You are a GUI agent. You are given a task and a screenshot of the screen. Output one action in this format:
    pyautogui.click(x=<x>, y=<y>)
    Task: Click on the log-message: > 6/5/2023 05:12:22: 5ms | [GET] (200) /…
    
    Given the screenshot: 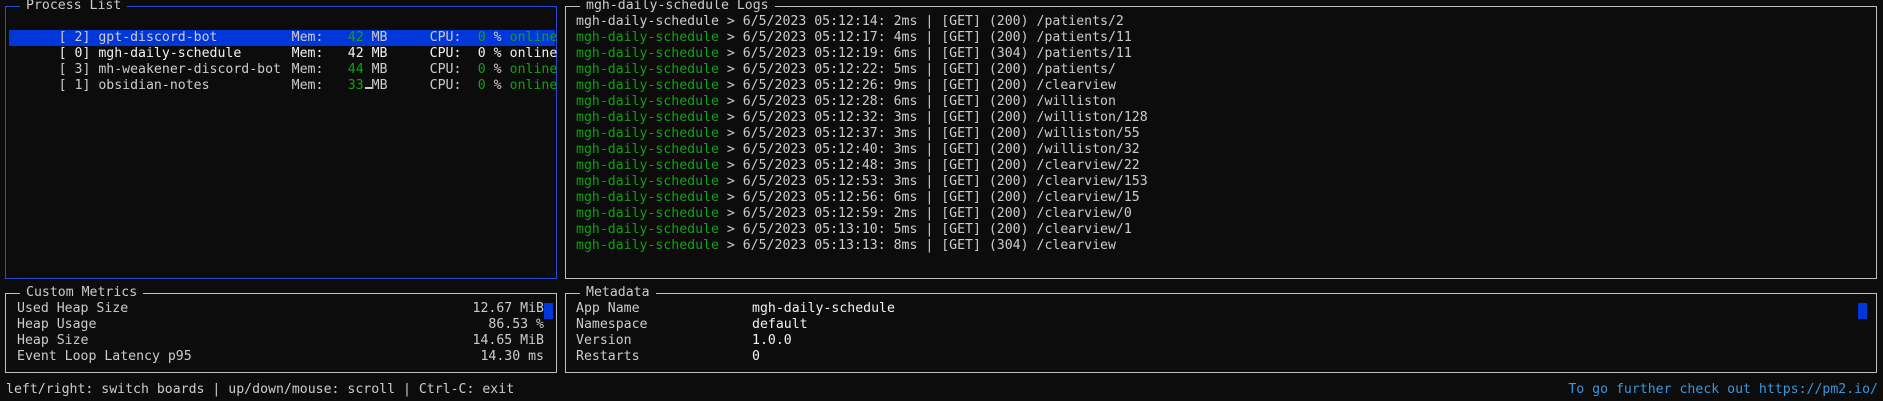 What is the action you would take?
    pyautogui.click(x=917, y=69)
    